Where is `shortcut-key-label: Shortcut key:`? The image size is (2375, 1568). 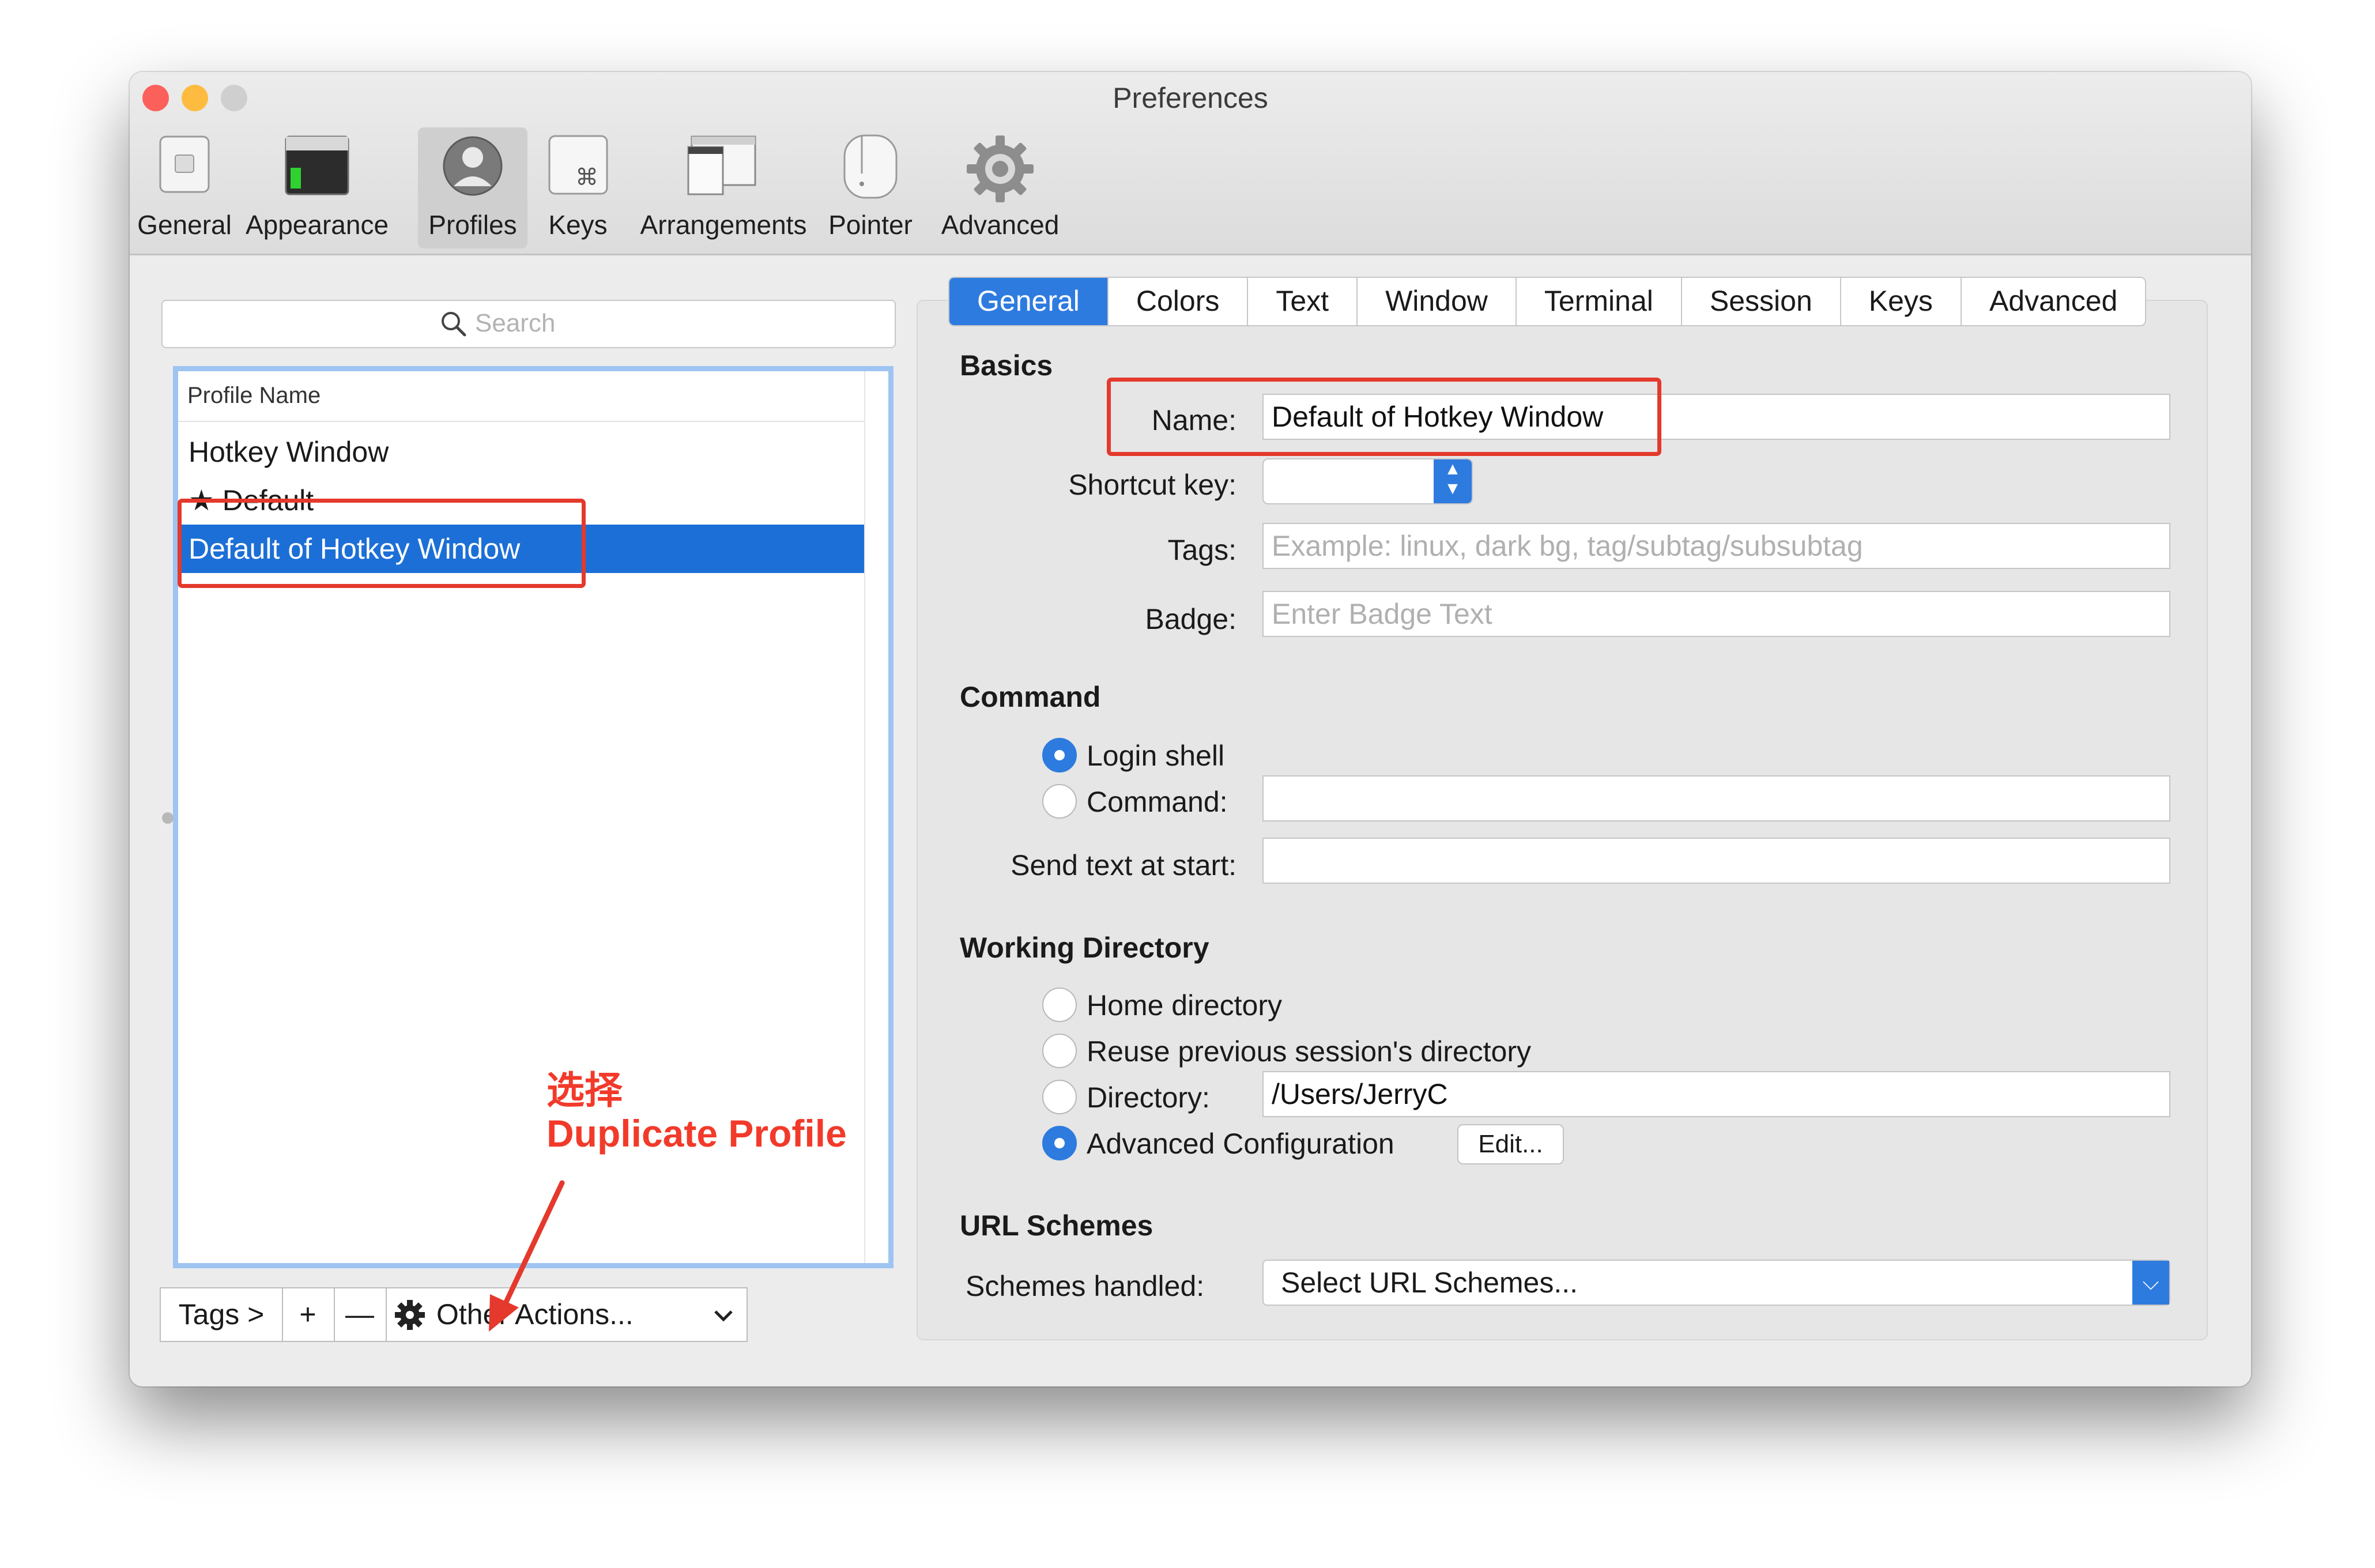
shortcut-key-label: Shortcut key: is located at coordinates (1152, 485).